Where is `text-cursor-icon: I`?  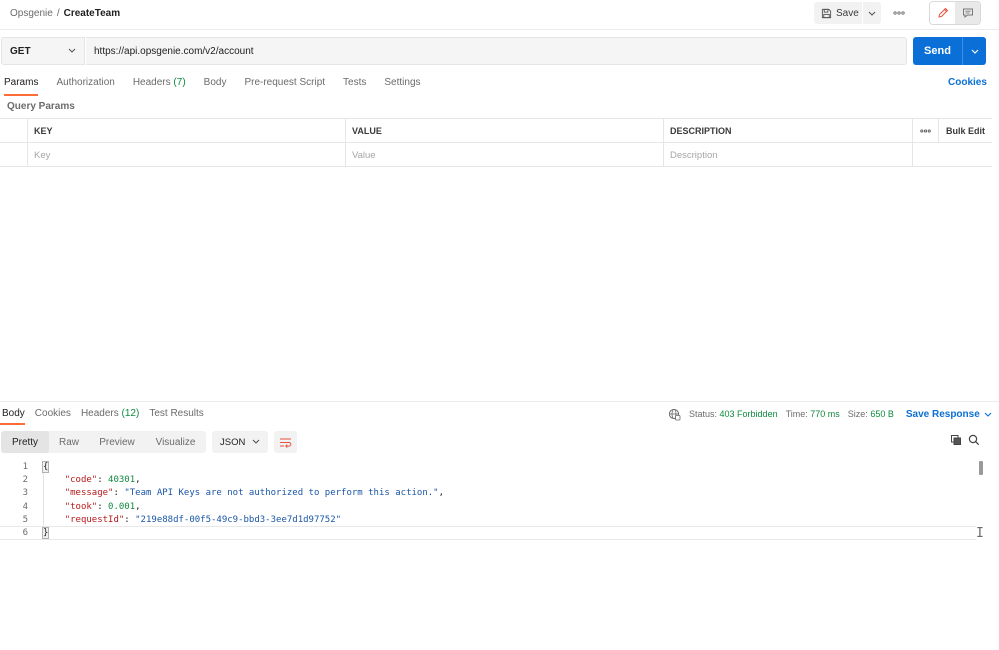 text-cursor-icon: I is located at coordinates (980, 533).